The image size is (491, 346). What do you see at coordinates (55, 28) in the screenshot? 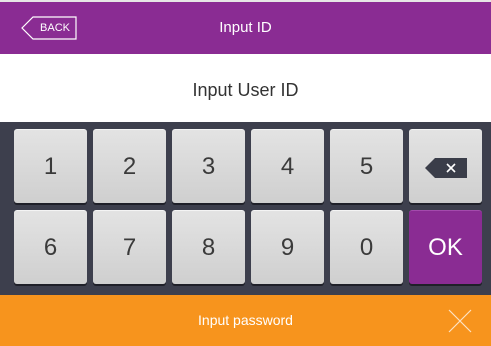
I see `back-label: BACK` at bounding box center [55, 28].